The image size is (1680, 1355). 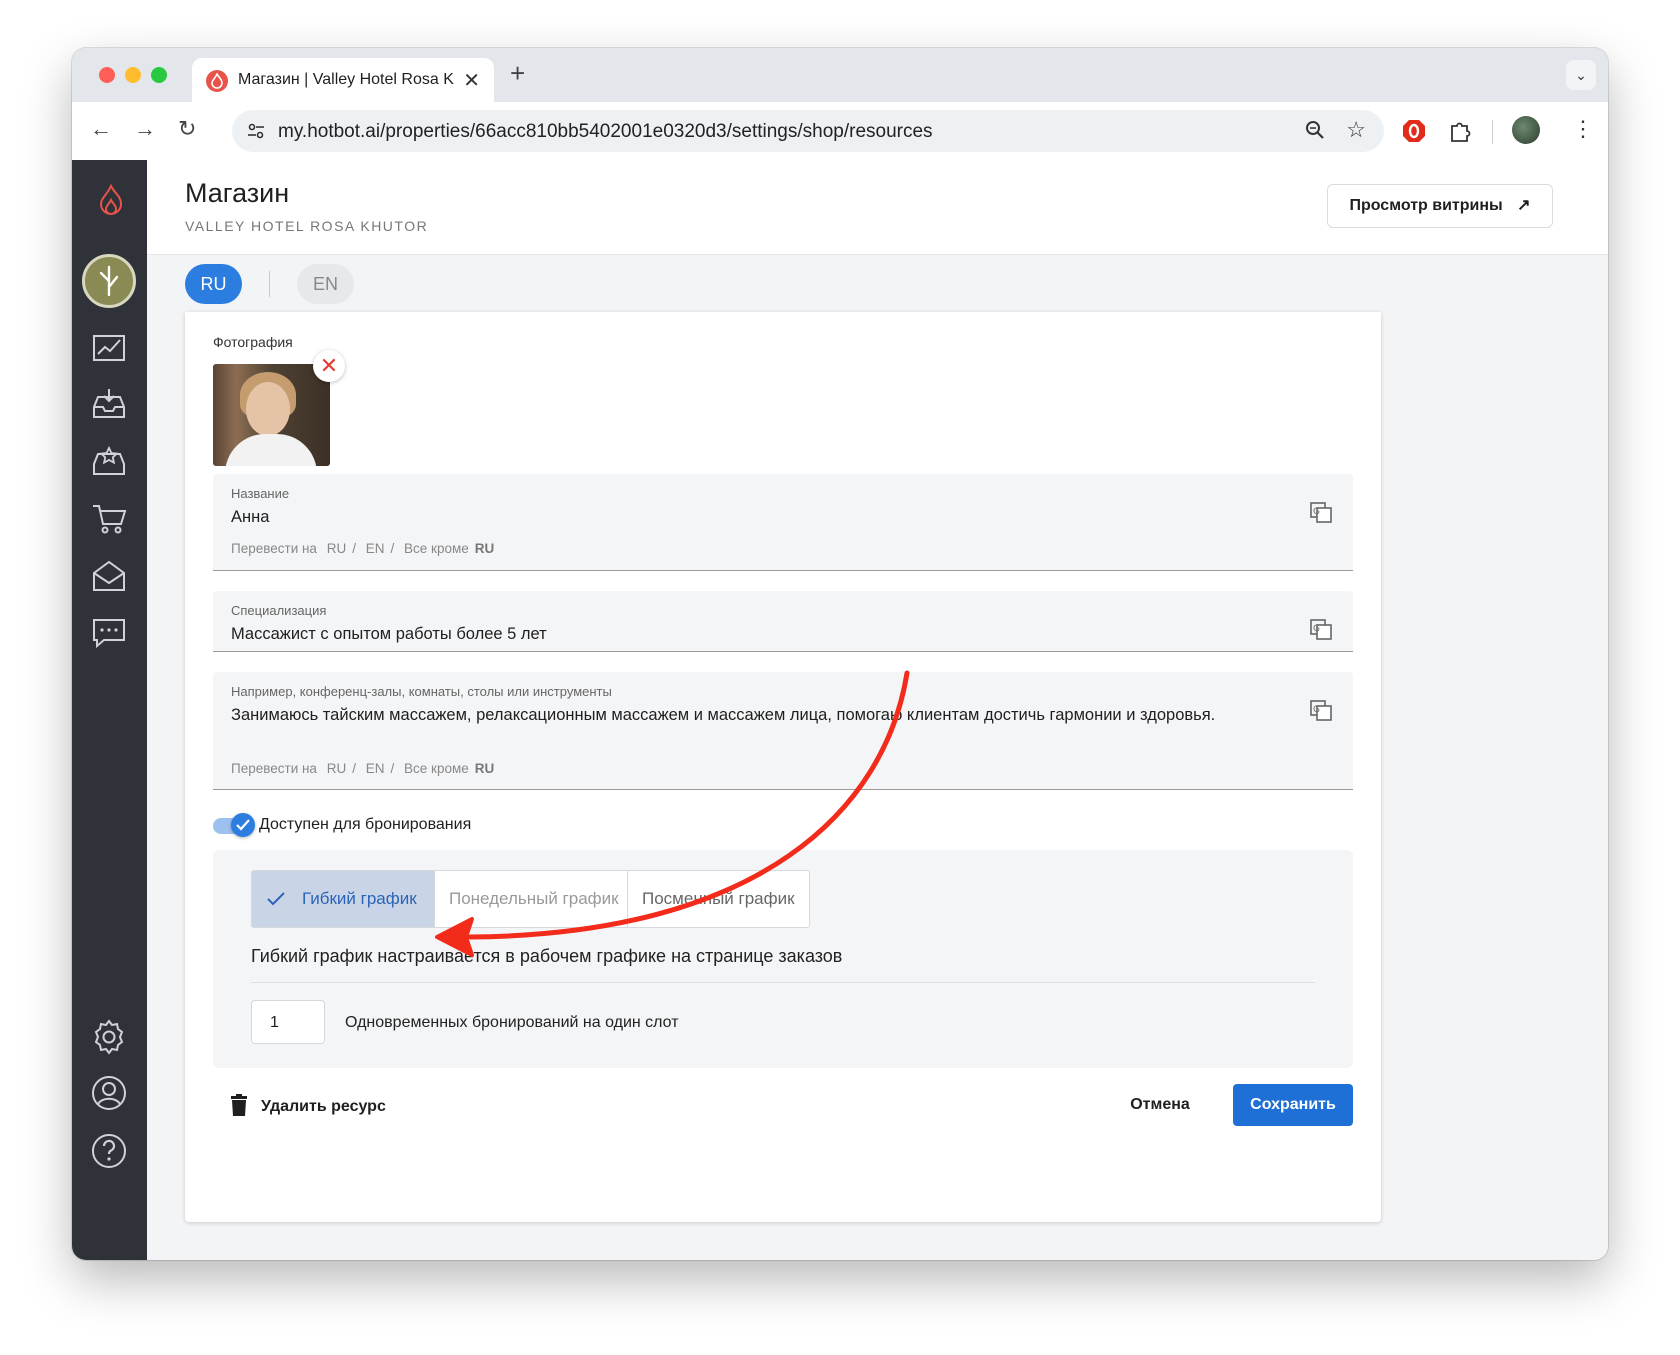 What do you see at coordinates (111, 201) in the screenshot?
I see `flame-logo-icon` at bounding box center [111, 201].